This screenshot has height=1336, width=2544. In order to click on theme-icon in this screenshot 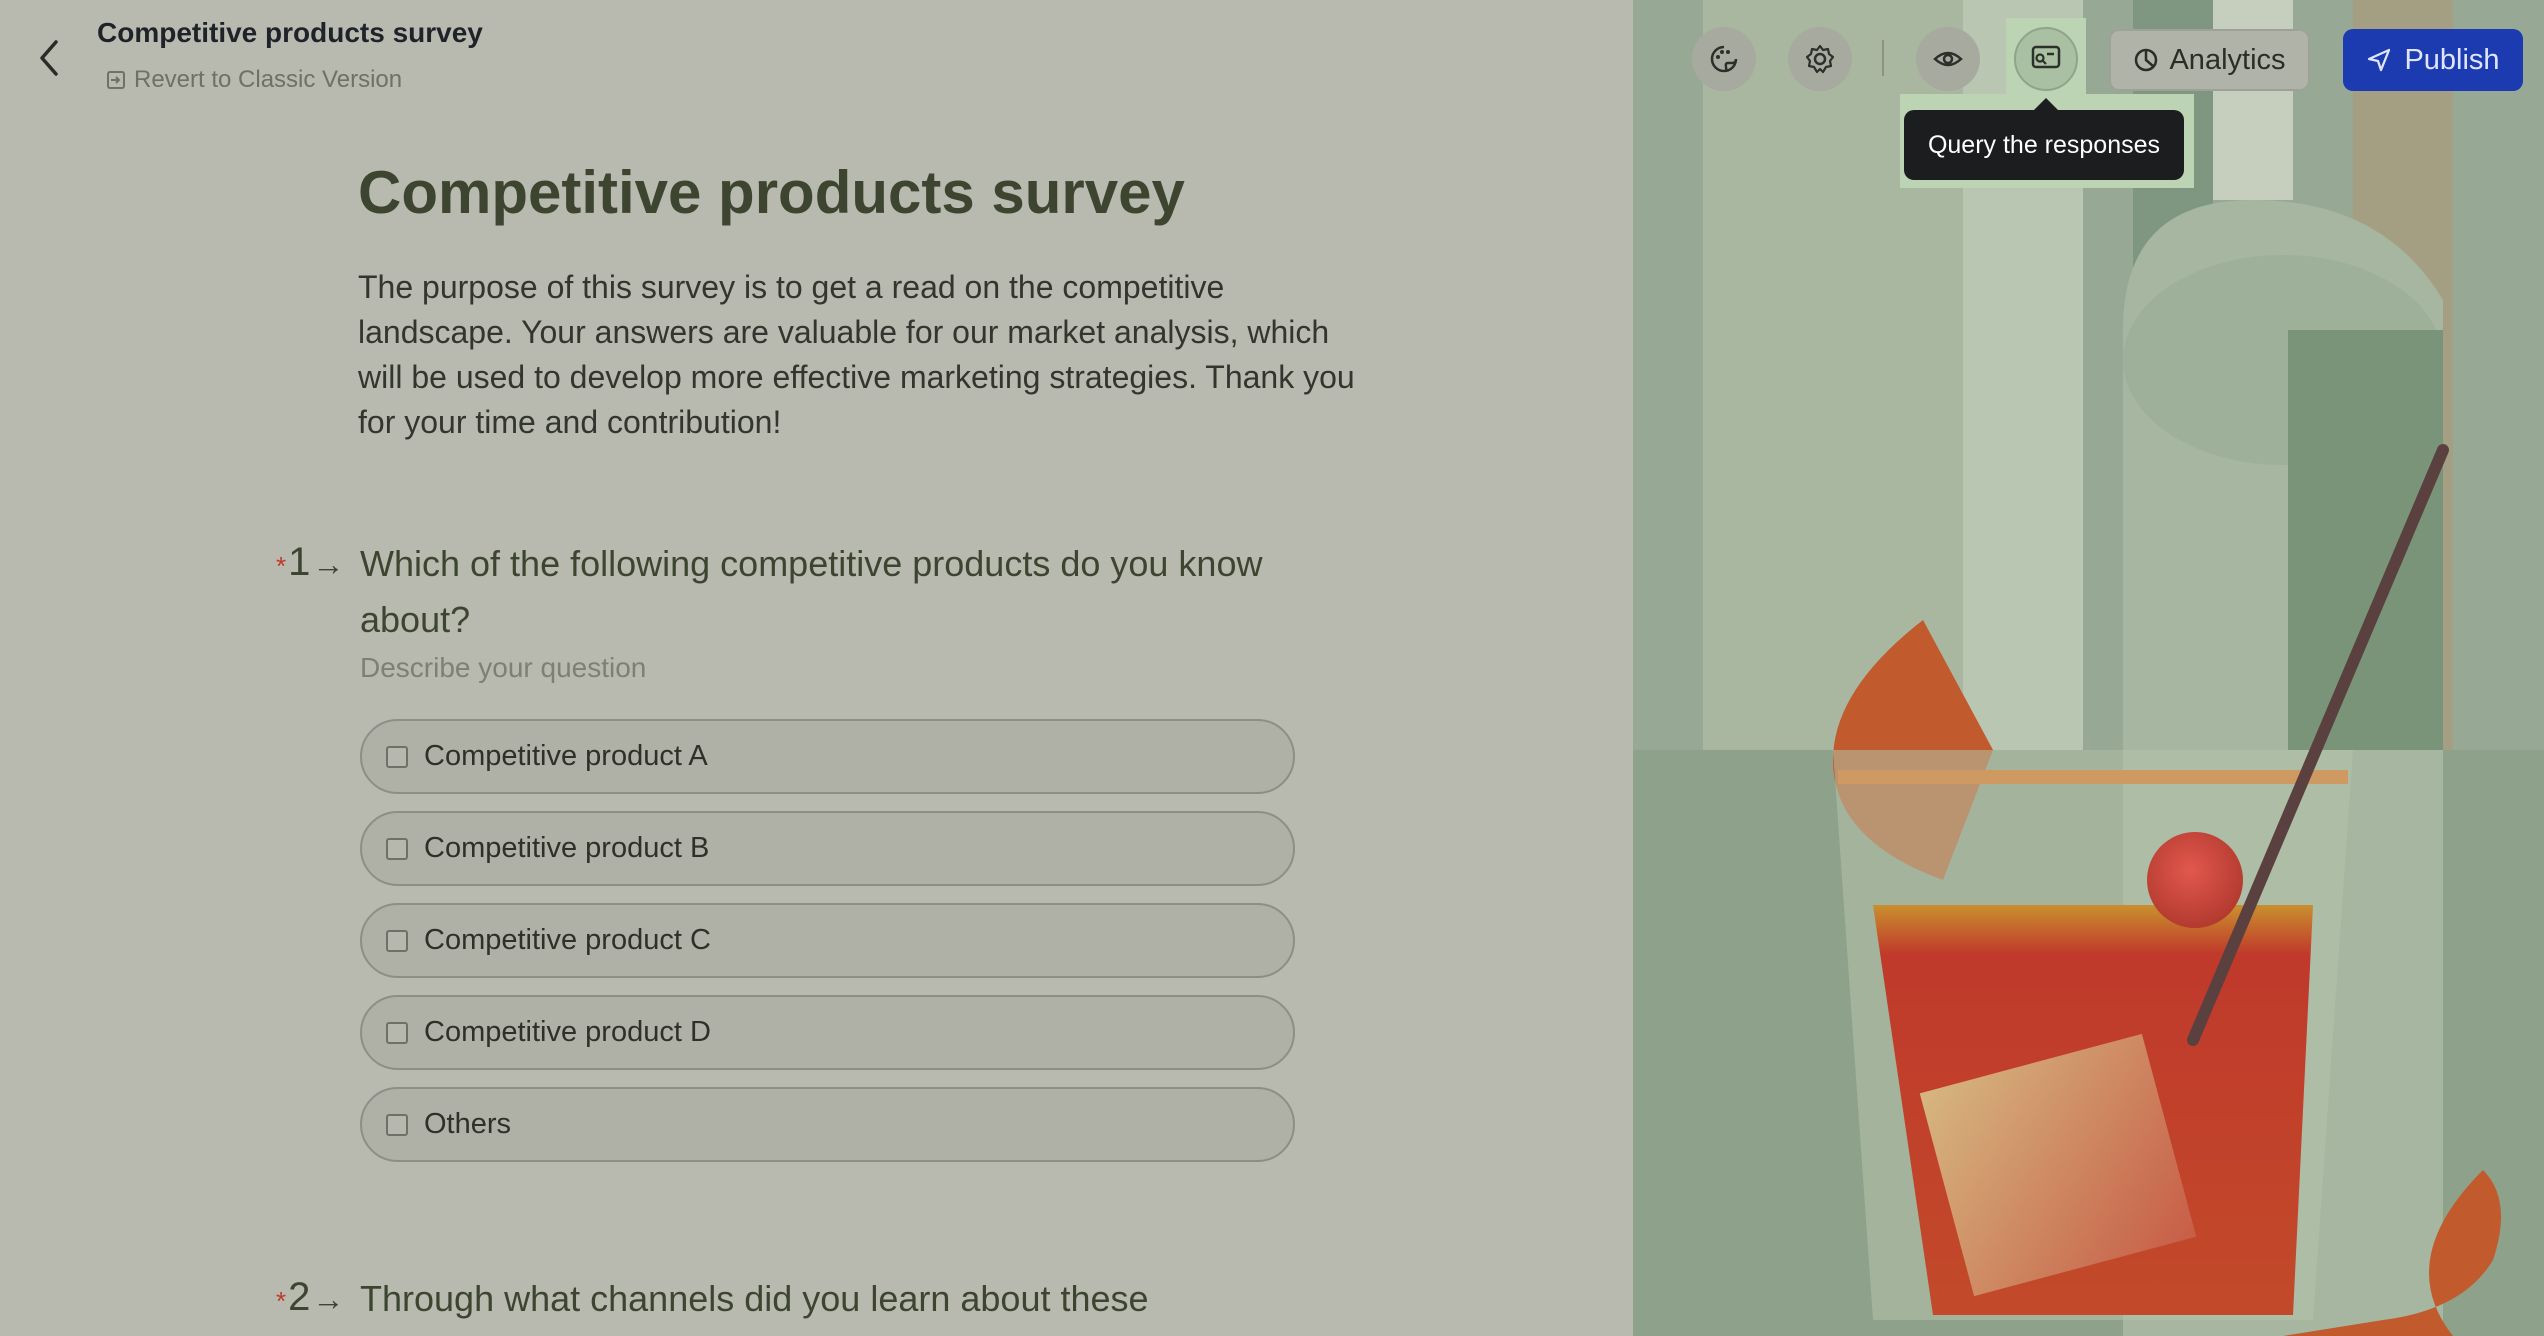, I will do `click(1724, 59)`.